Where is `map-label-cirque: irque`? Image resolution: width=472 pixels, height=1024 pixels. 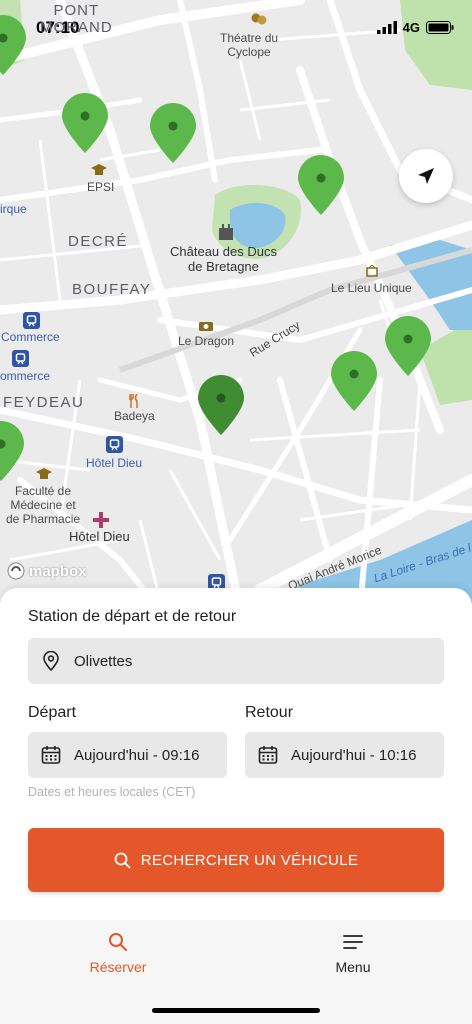
map-label-cirque: irque is located at coordinates (13, 209).